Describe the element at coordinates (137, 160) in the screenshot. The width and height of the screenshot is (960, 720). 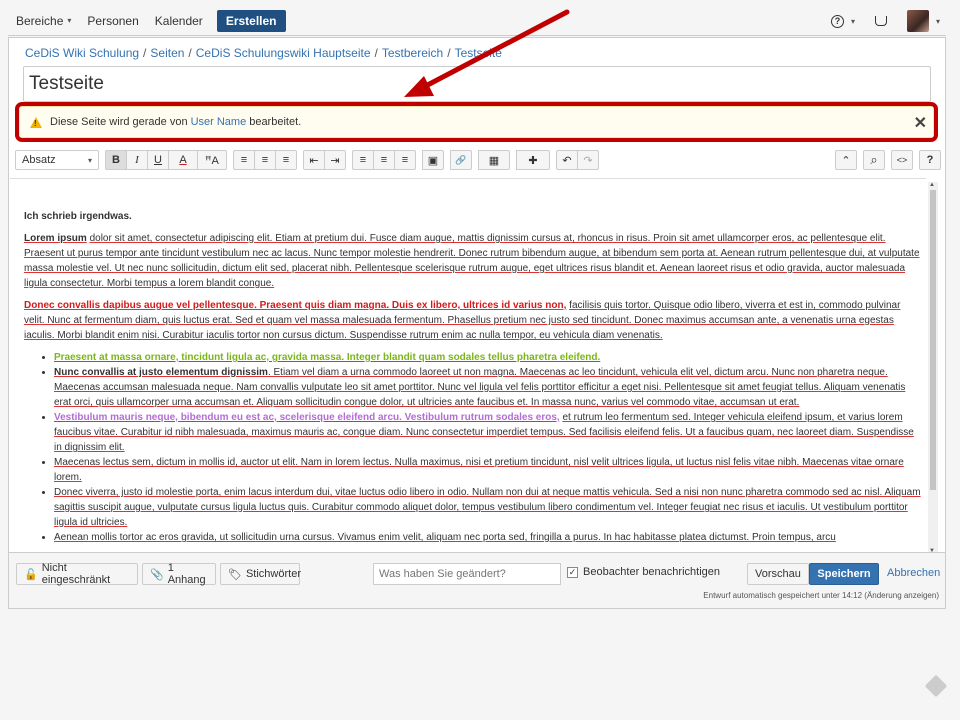
I see `italic-button: I` at that location.